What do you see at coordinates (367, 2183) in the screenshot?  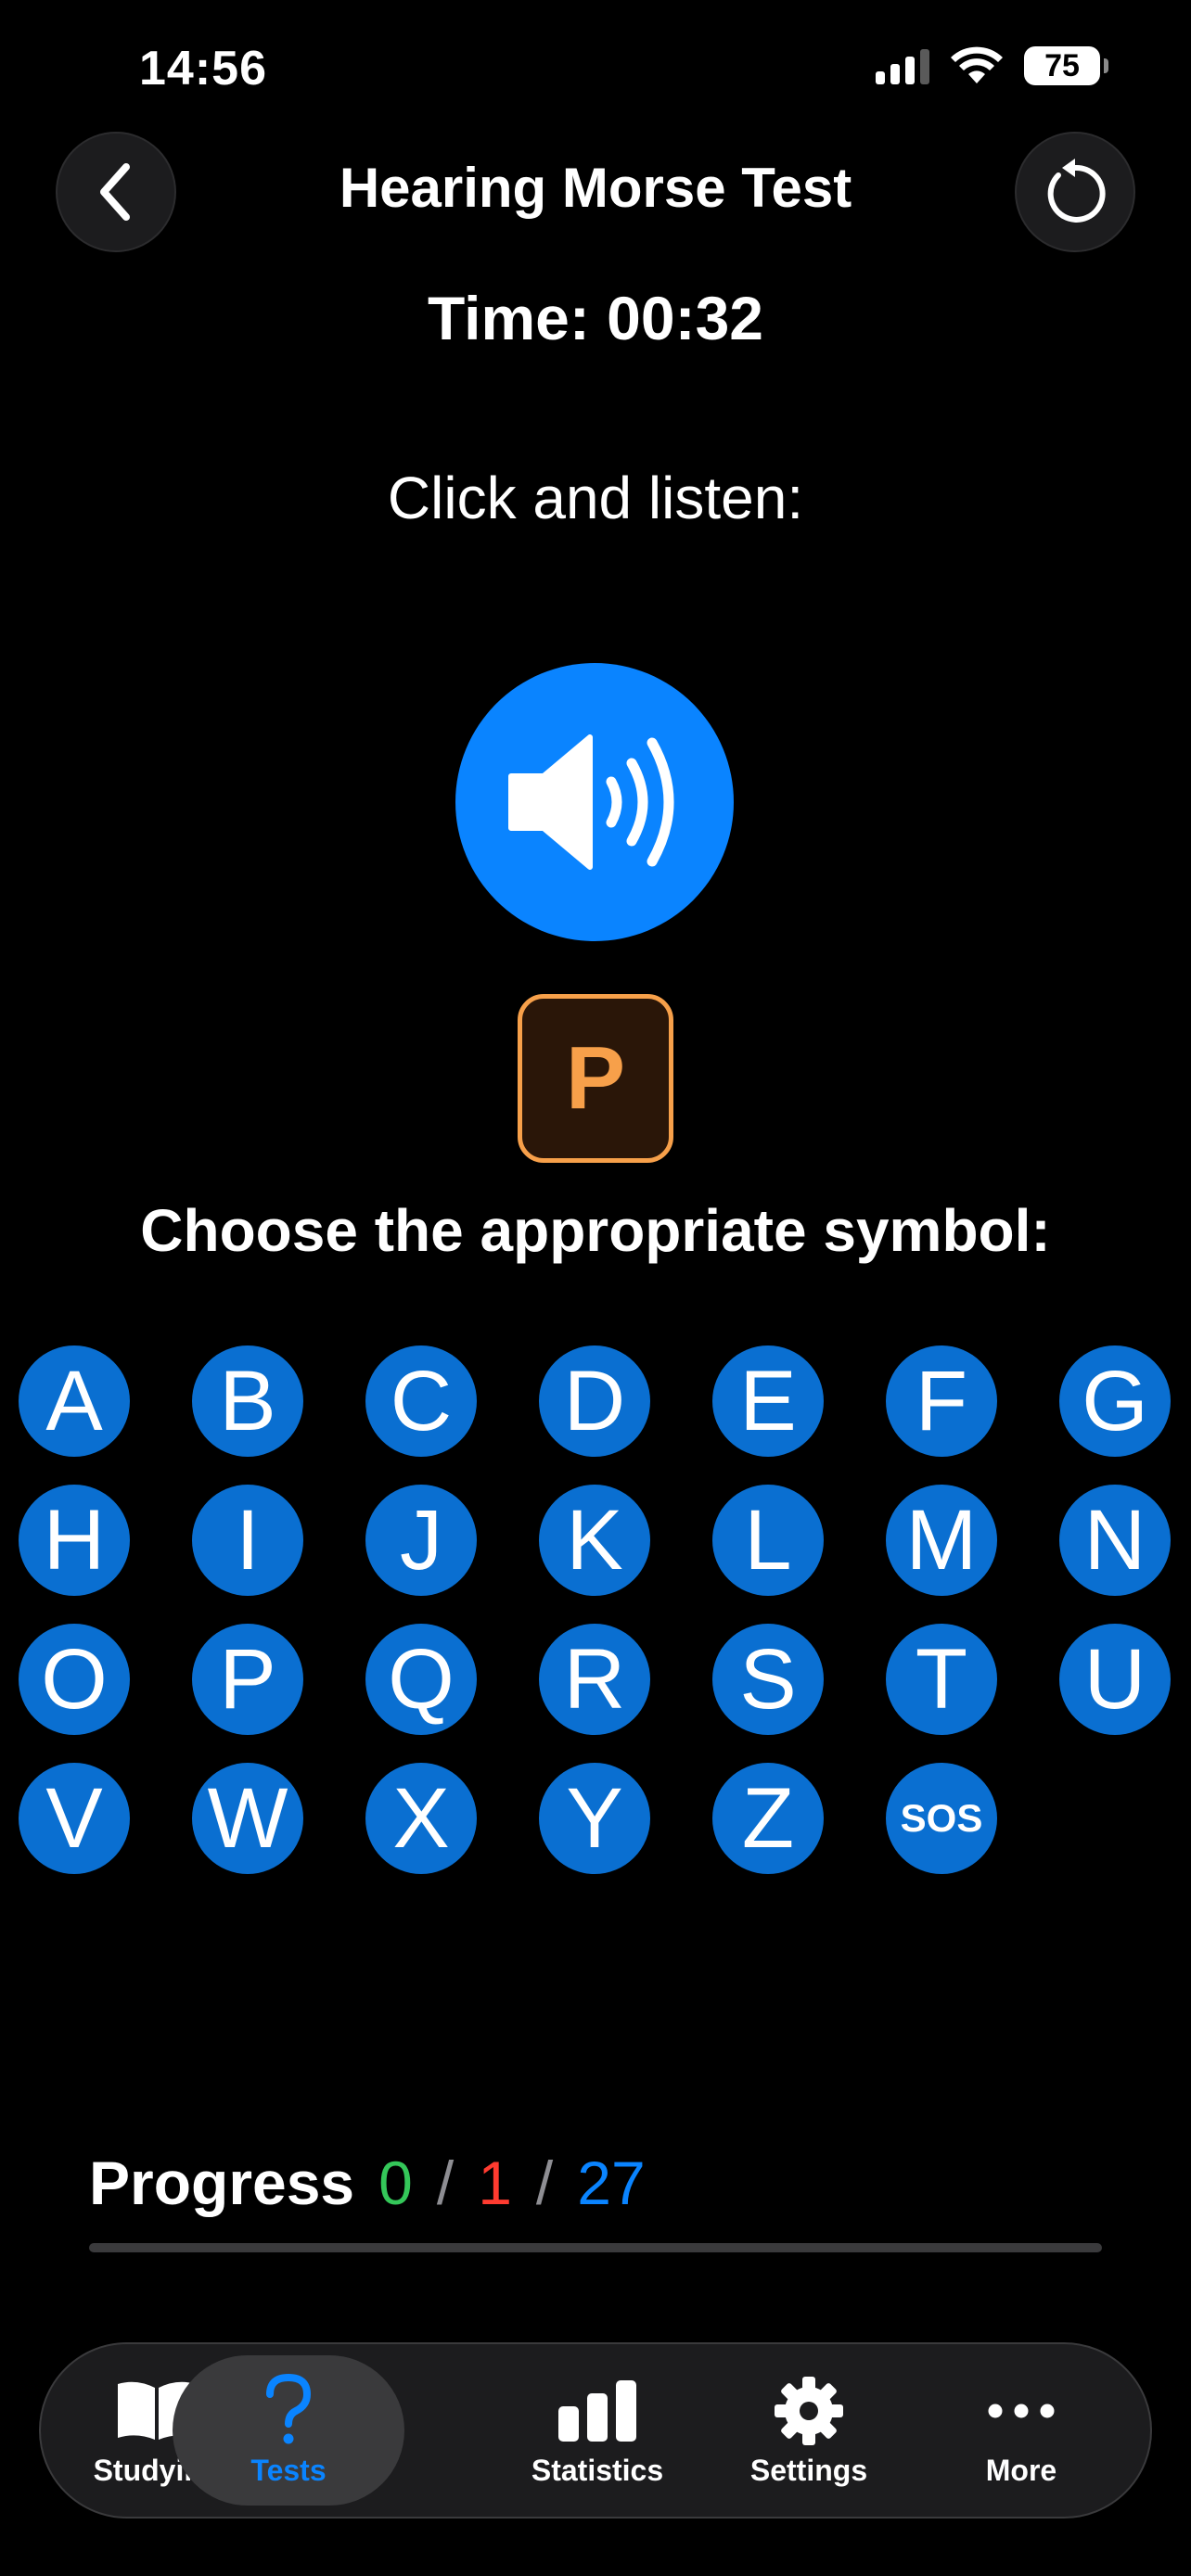 I see `progress-row: Progress 0 / 1 / 27` at bounding box center [367, 2183].